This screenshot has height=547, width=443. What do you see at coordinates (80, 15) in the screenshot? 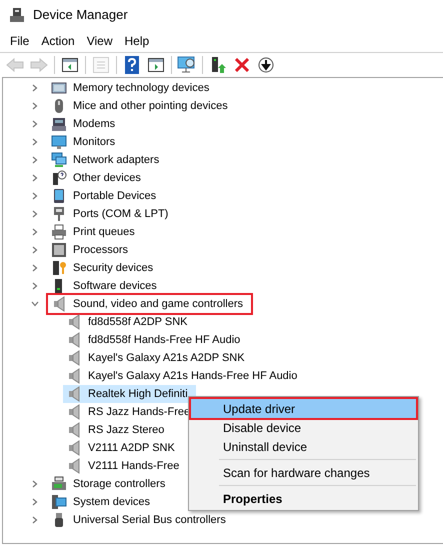
I see `window-title: Device Manager` at bounding box center [80, 15].